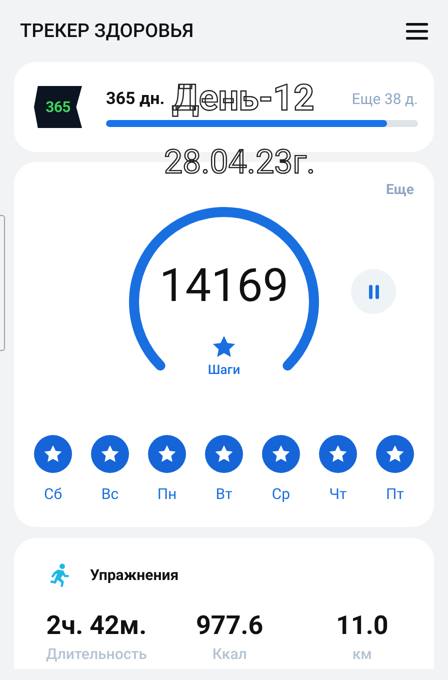 This screenshot has height=680, width=448. What do you see at coordinates (224, 494) in the screenshot?
I see `day-label: Вт` at bounding box center [224, 494].